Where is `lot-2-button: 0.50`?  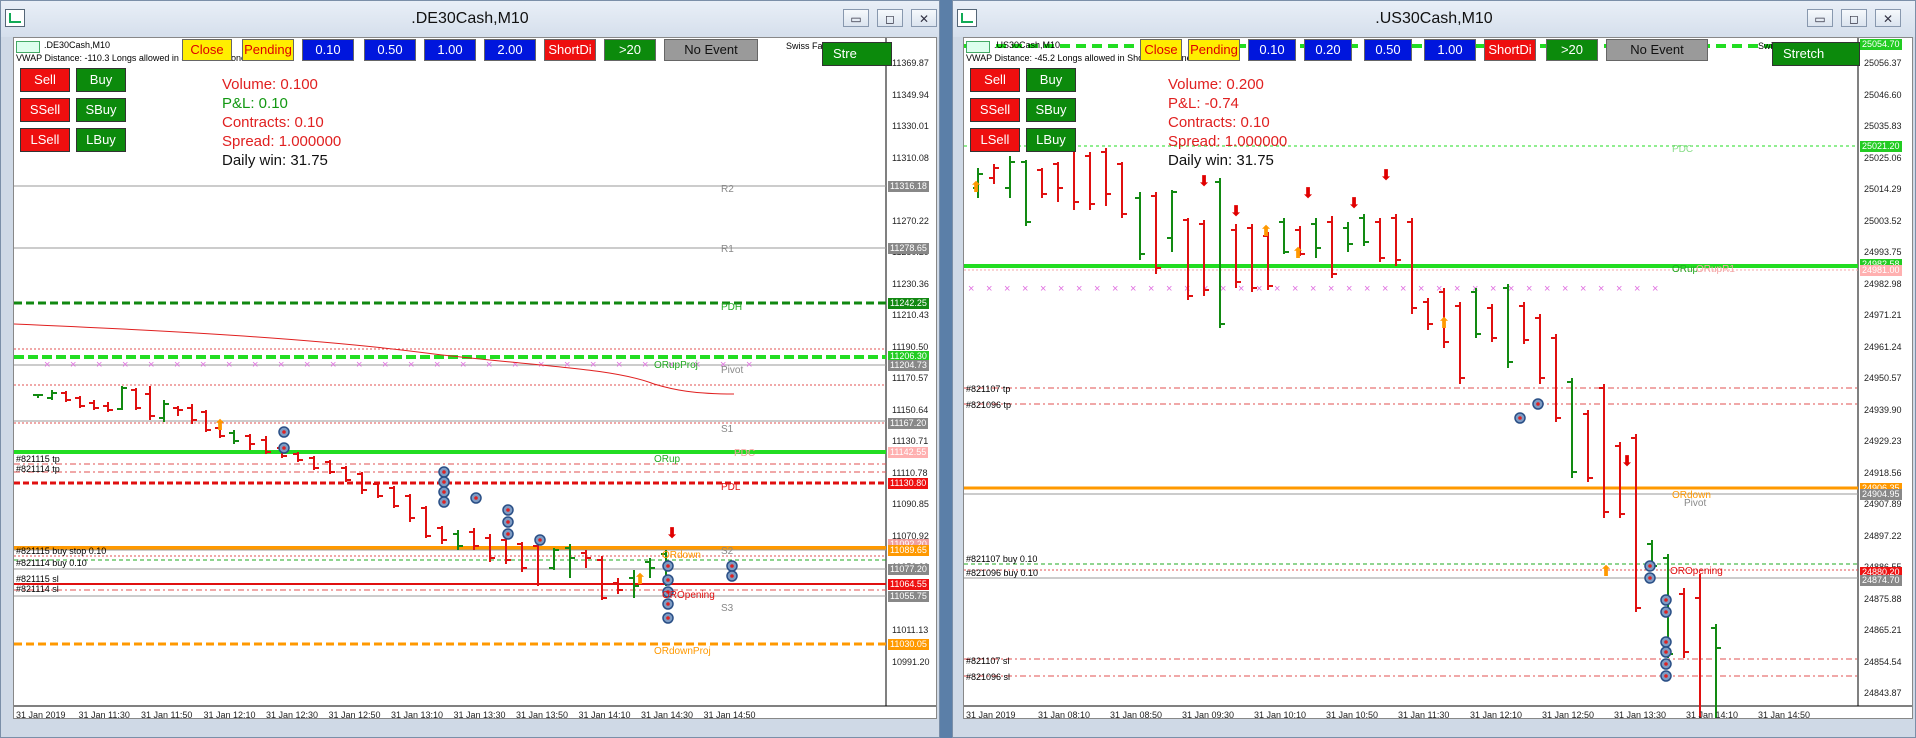 lot-2-button: 0.50 is located at coordinates (390, 50).